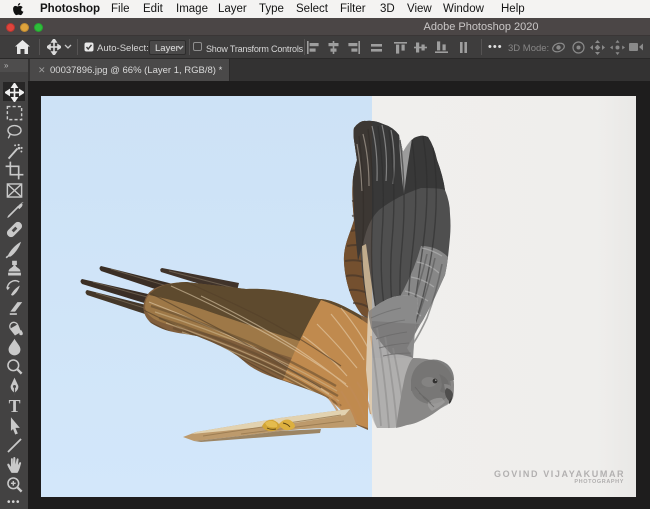  What do you see at coordinates (15, 405) in the screenshot?
I see `svg-text: T` at bounding box center [15, 405].